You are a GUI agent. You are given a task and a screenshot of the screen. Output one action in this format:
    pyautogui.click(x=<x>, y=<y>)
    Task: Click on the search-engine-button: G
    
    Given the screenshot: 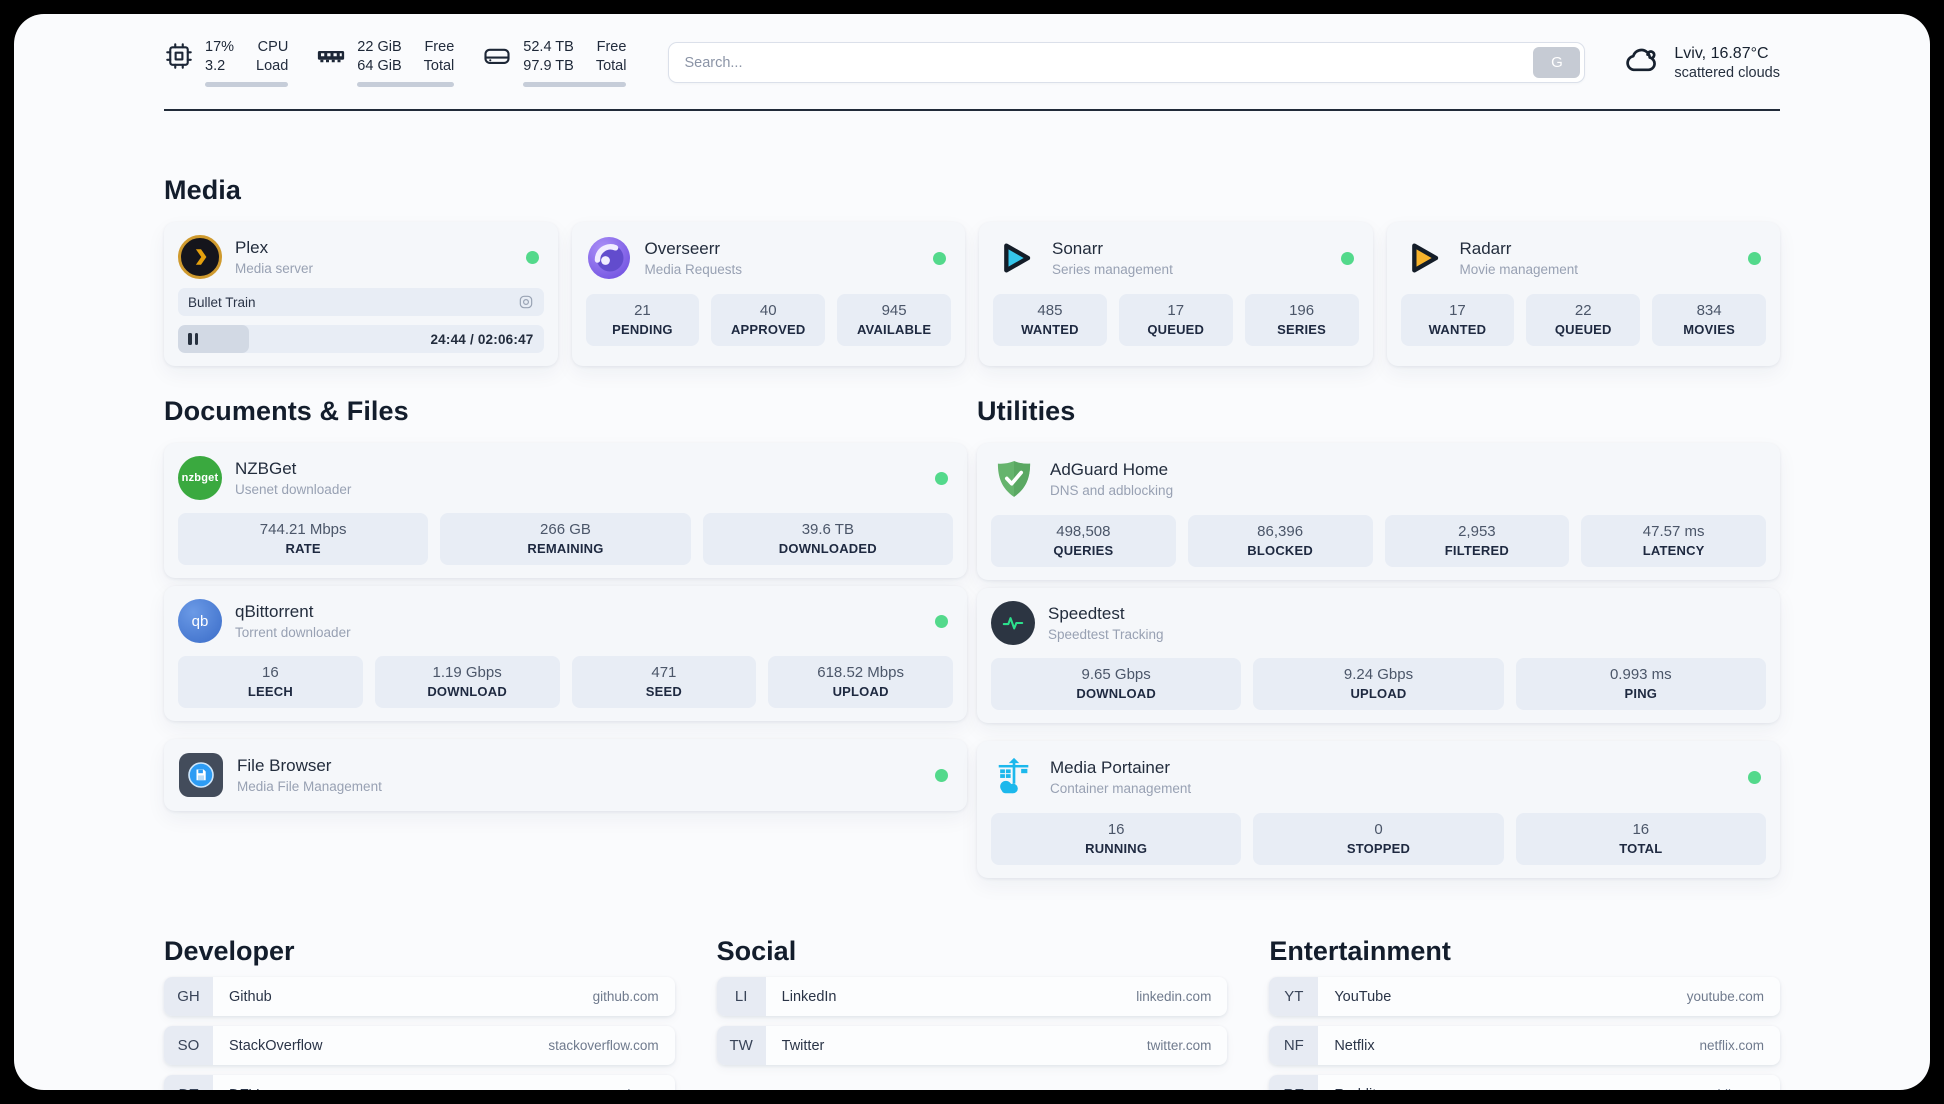 What is the action you would take?
    pyautogui.click(x=1557, y=63)
    